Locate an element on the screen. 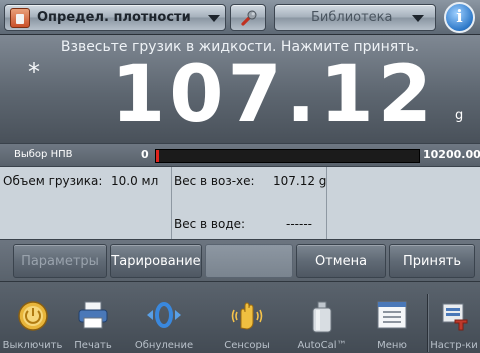 This screenshot has height=353, width=480. nav-menu: Меню is located at coordinates (392, 317).